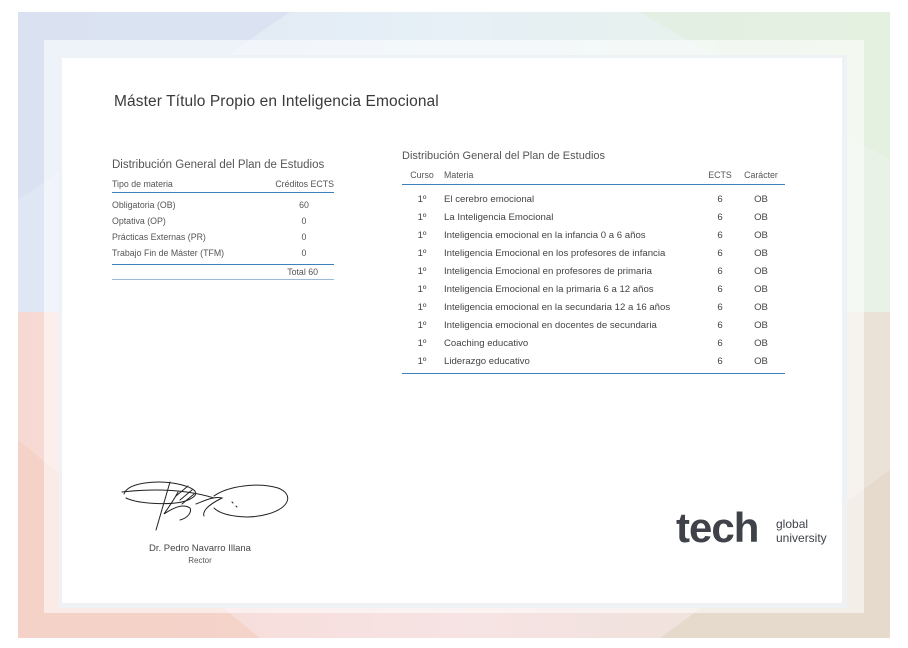  What do you see at coordinates (200, 548) in the screenshot?
I see `signer-name: Dr. Pedro Navarro Illana` at bounding box center [200, 548].